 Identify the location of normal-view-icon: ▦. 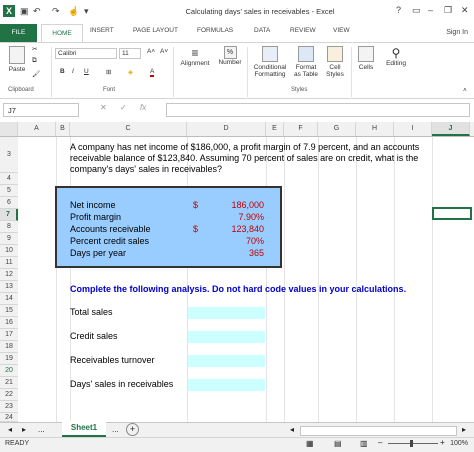
(310, 443).